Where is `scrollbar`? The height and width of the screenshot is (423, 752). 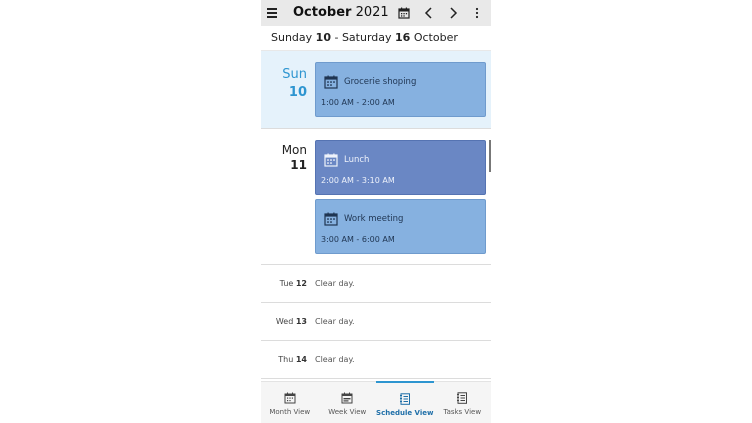
scrollbar is located at coordinates (490, 156).